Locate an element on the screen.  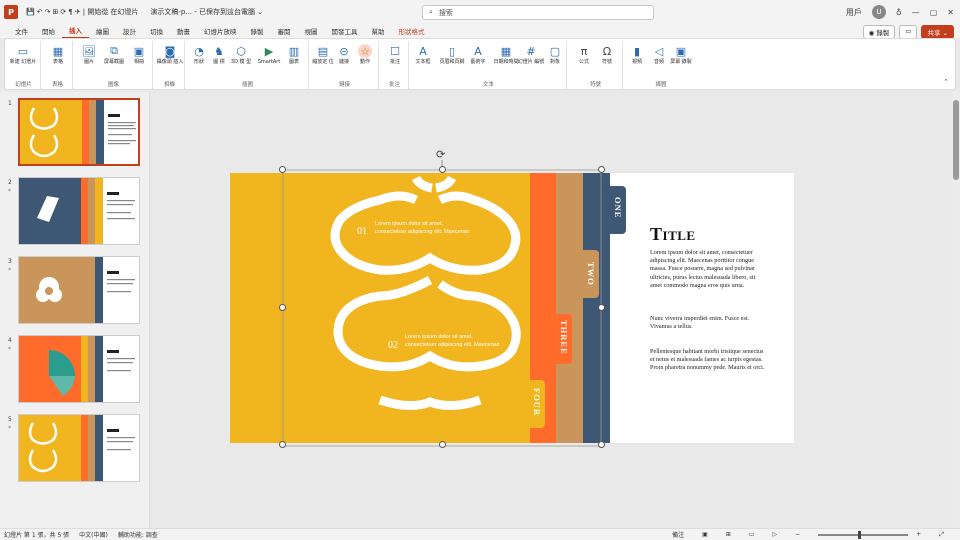
lightbulb-icon: ♁ is located at coordinates (899, 12).